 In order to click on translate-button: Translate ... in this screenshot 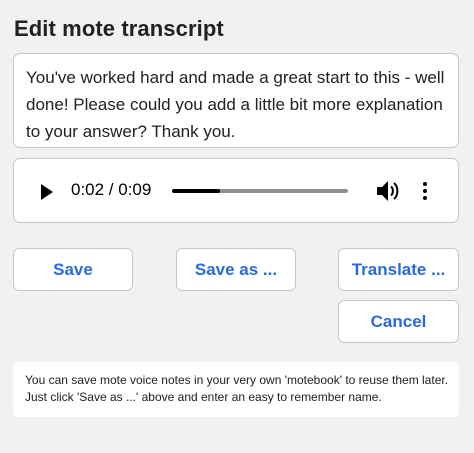, I will do `click(398, 269)`.